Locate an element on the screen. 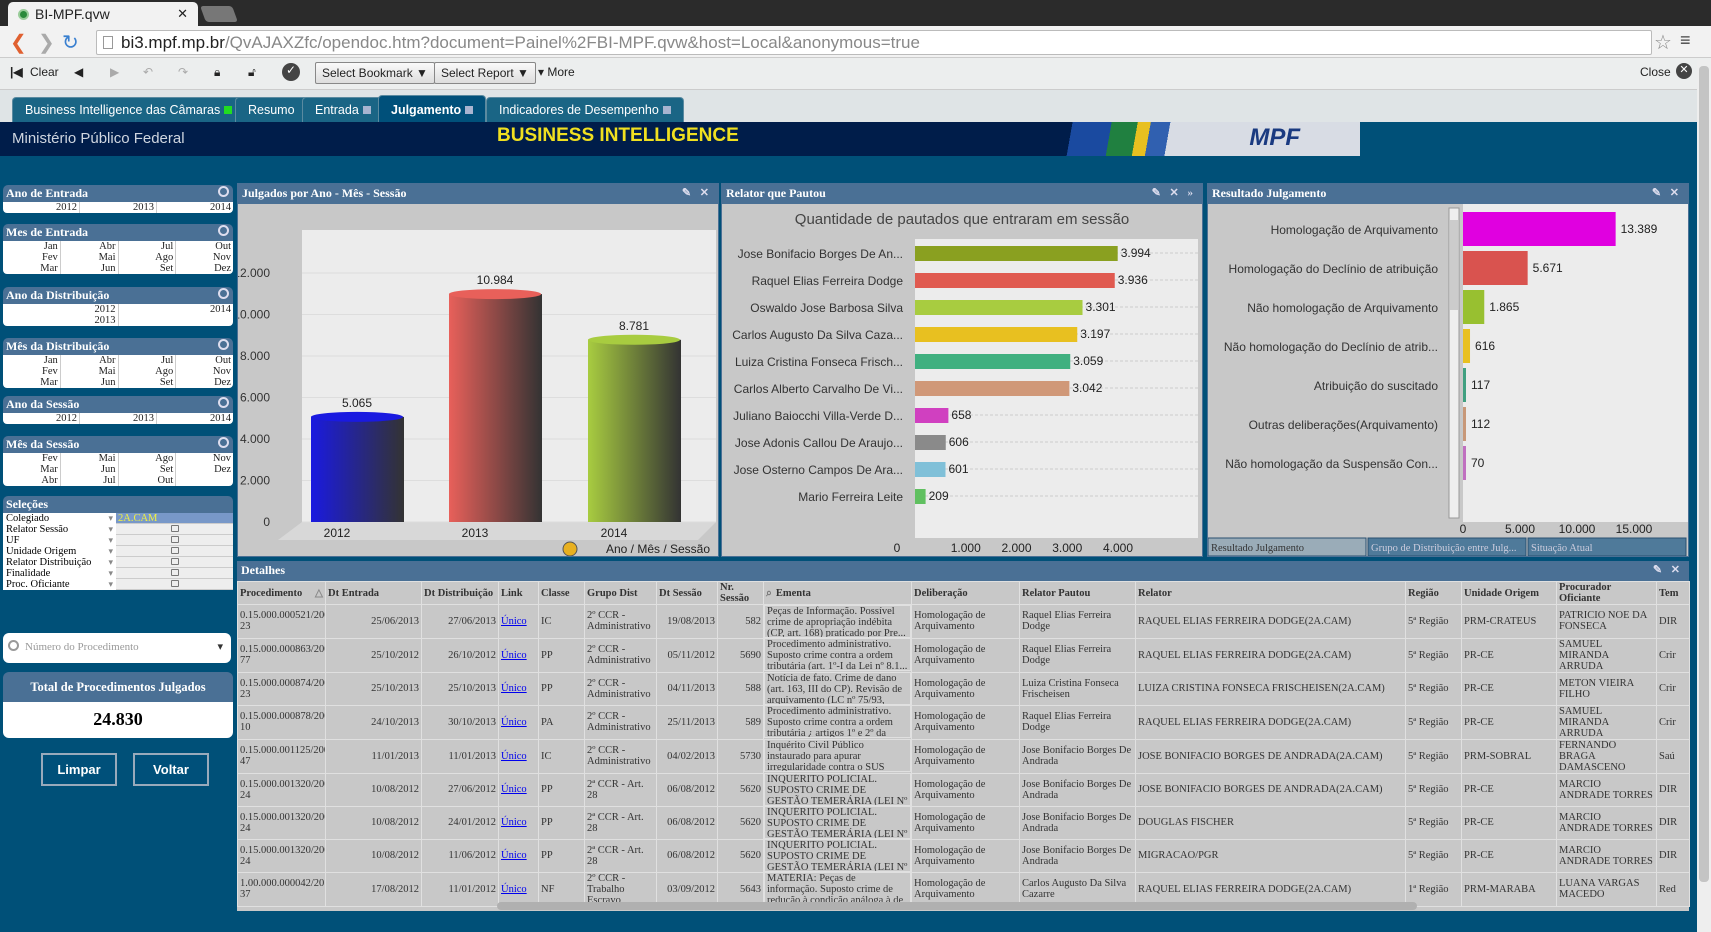 The height and width of the screenshot is (932, 1711). column-header: Grupo Dist is located at coordinates (620, 593).